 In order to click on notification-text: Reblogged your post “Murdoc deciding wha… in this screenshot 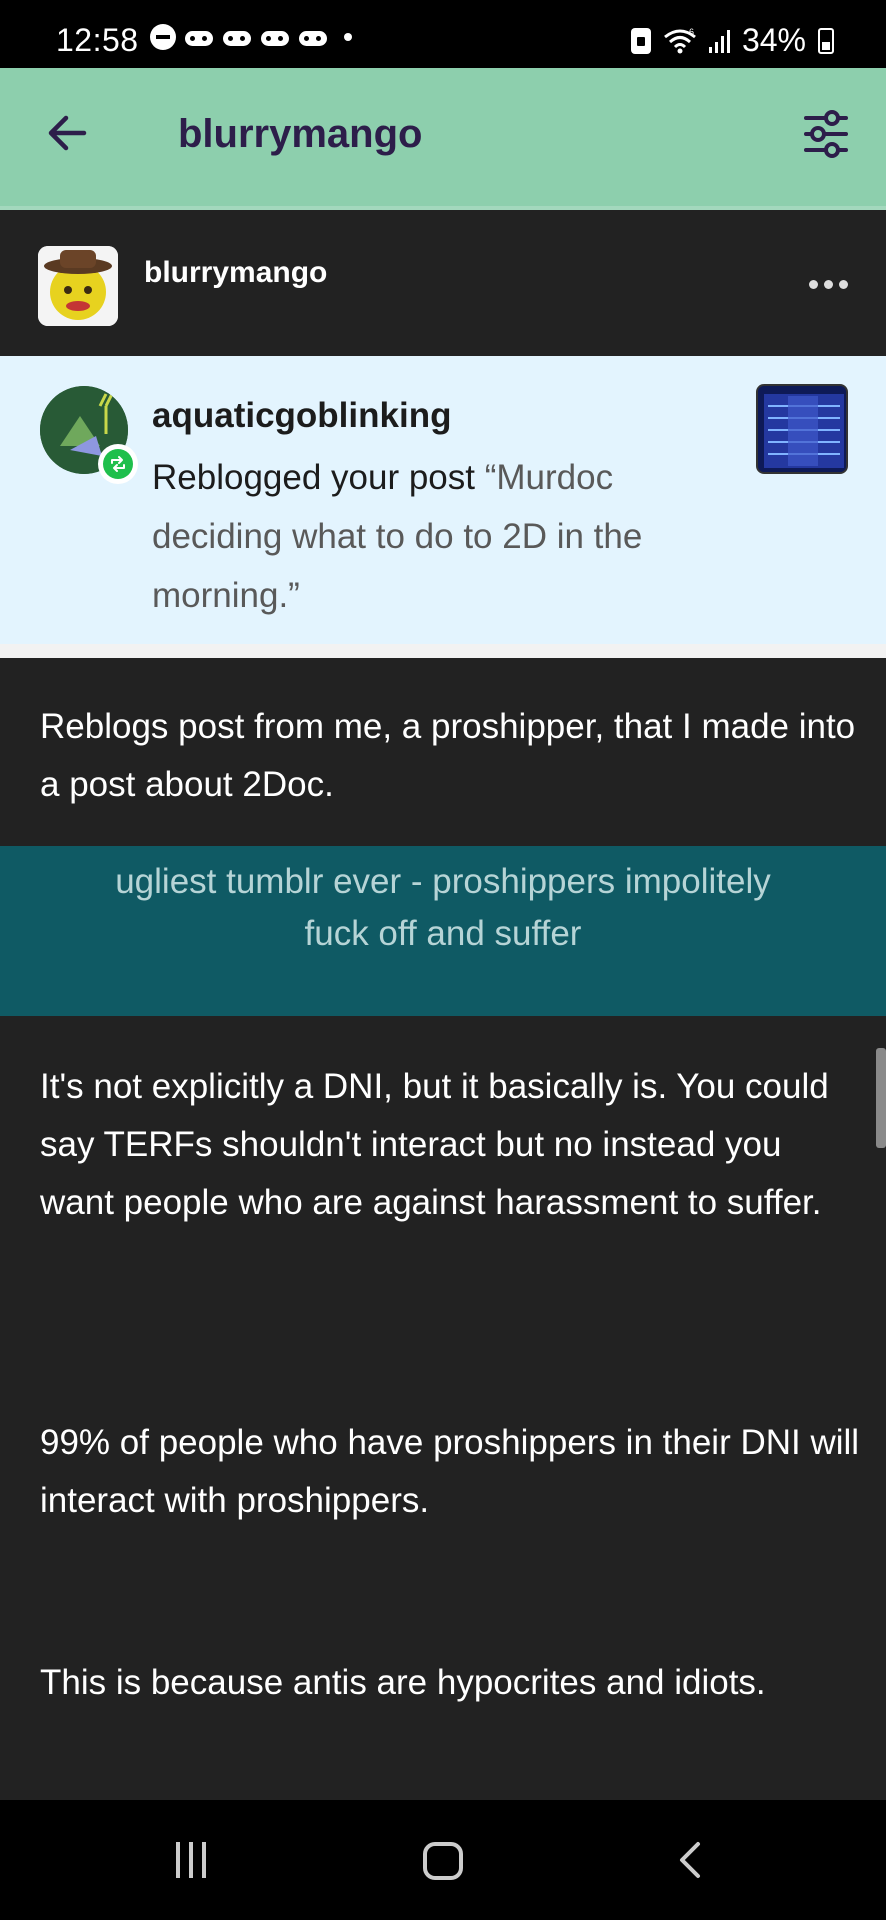, I will do `click(452, 536)`.